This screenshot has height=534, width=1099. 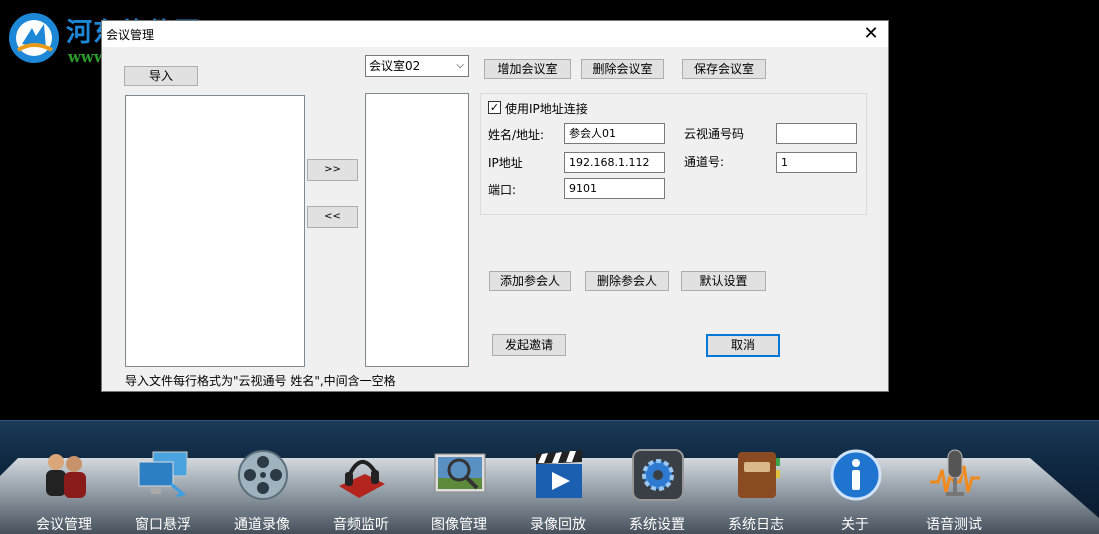 I want to click on dock-label: 会议管理, so click(x=64, y=525).